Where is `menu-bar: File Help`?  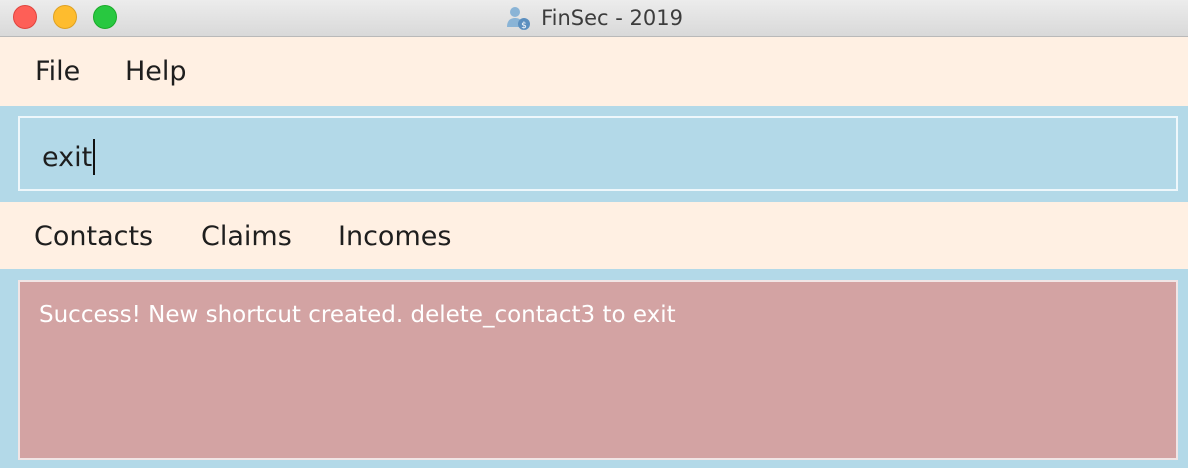
menu-bar: File Help is located at coordinates (594, 71).